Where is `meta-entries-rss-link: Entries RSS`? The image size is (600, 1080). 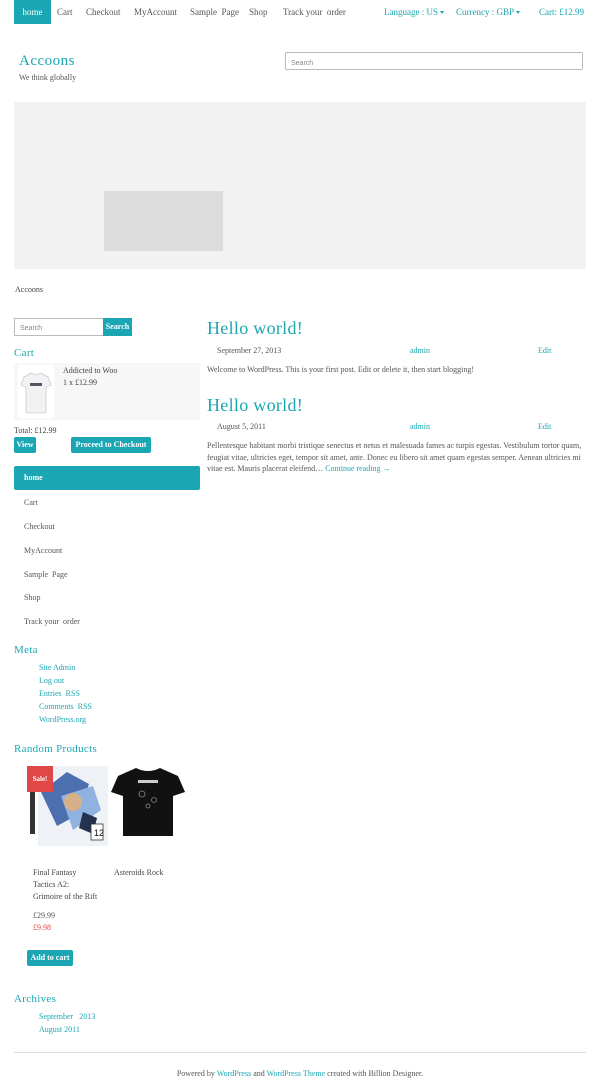 meta-entries-rss-link: Entries RSS is located at coordinates (59, 693).